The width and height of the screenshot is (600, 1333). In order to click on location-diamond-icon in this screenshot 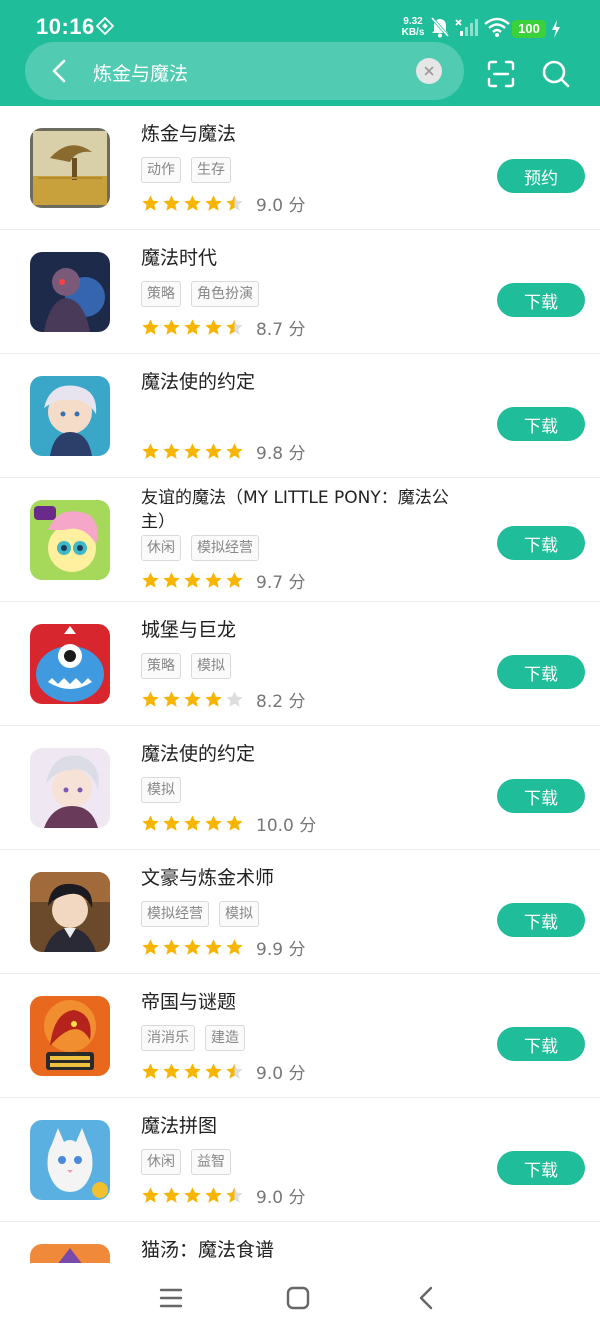, I will do `click(105, 27)`.